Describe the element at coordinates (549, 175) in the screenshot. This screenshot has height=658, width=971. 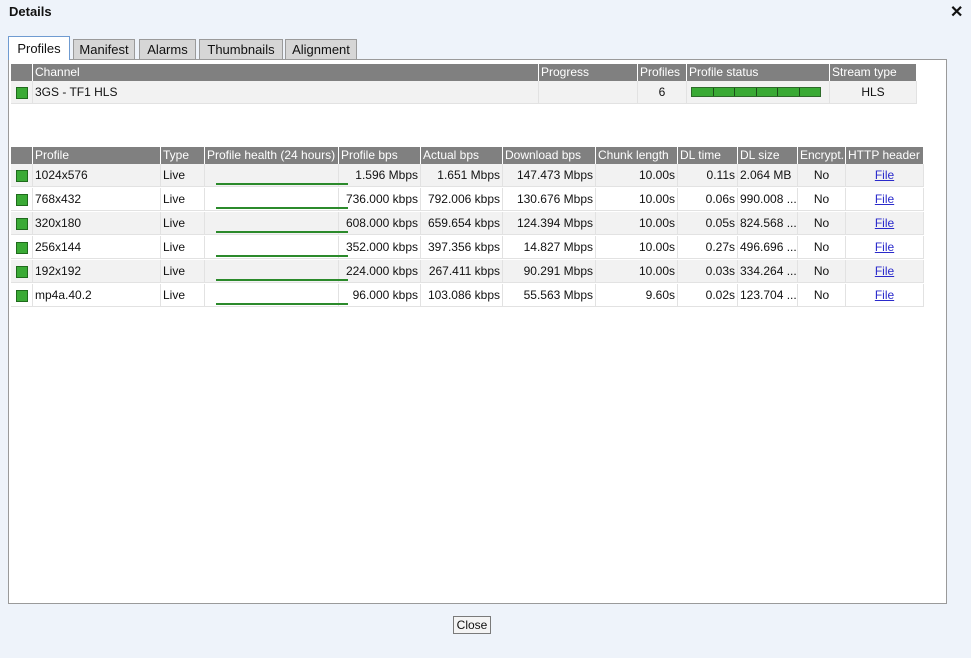
I see `download-bps: 147.473 Mbps` at that location.